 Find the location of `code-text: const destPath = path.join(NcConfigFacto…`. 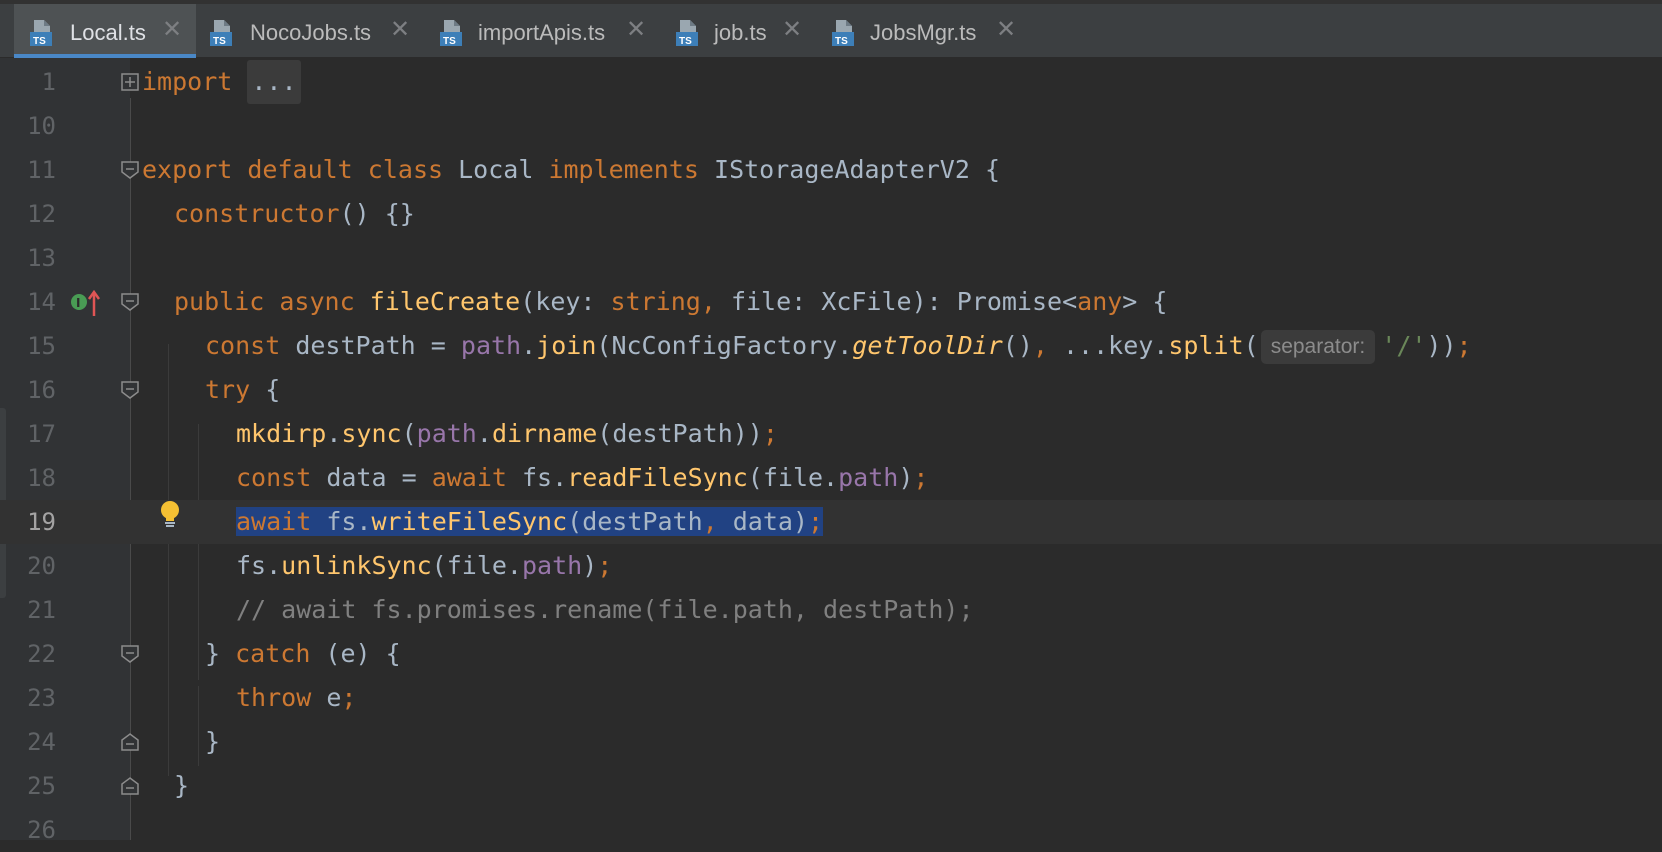

code-text: const destPath = path.join(NcConfigFacto… is located at coordinates (838, 346).